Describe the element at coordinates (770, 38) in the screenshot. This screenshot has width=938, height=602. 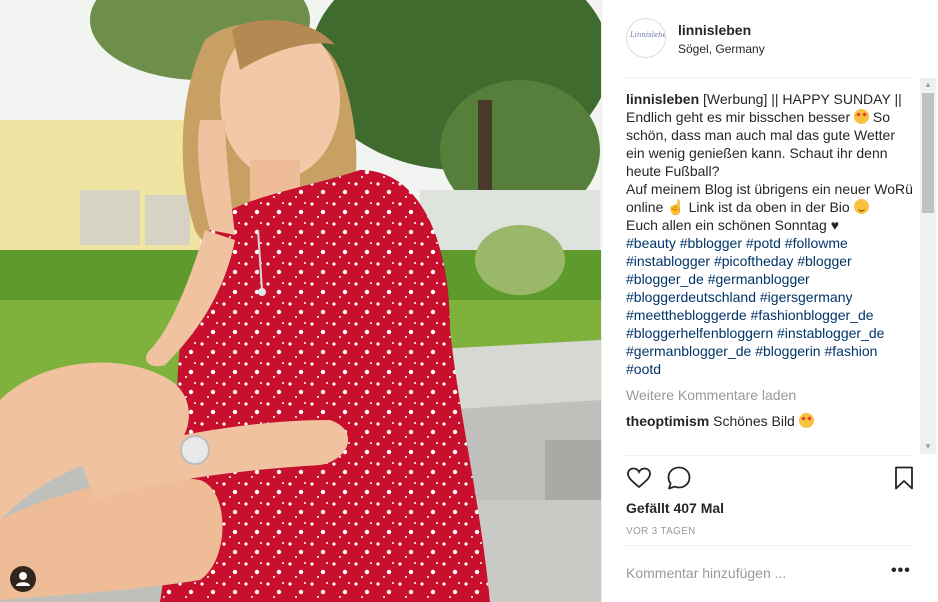
I see `post-header: Linnisleben linnisleben Sögel, Germany` at that location.